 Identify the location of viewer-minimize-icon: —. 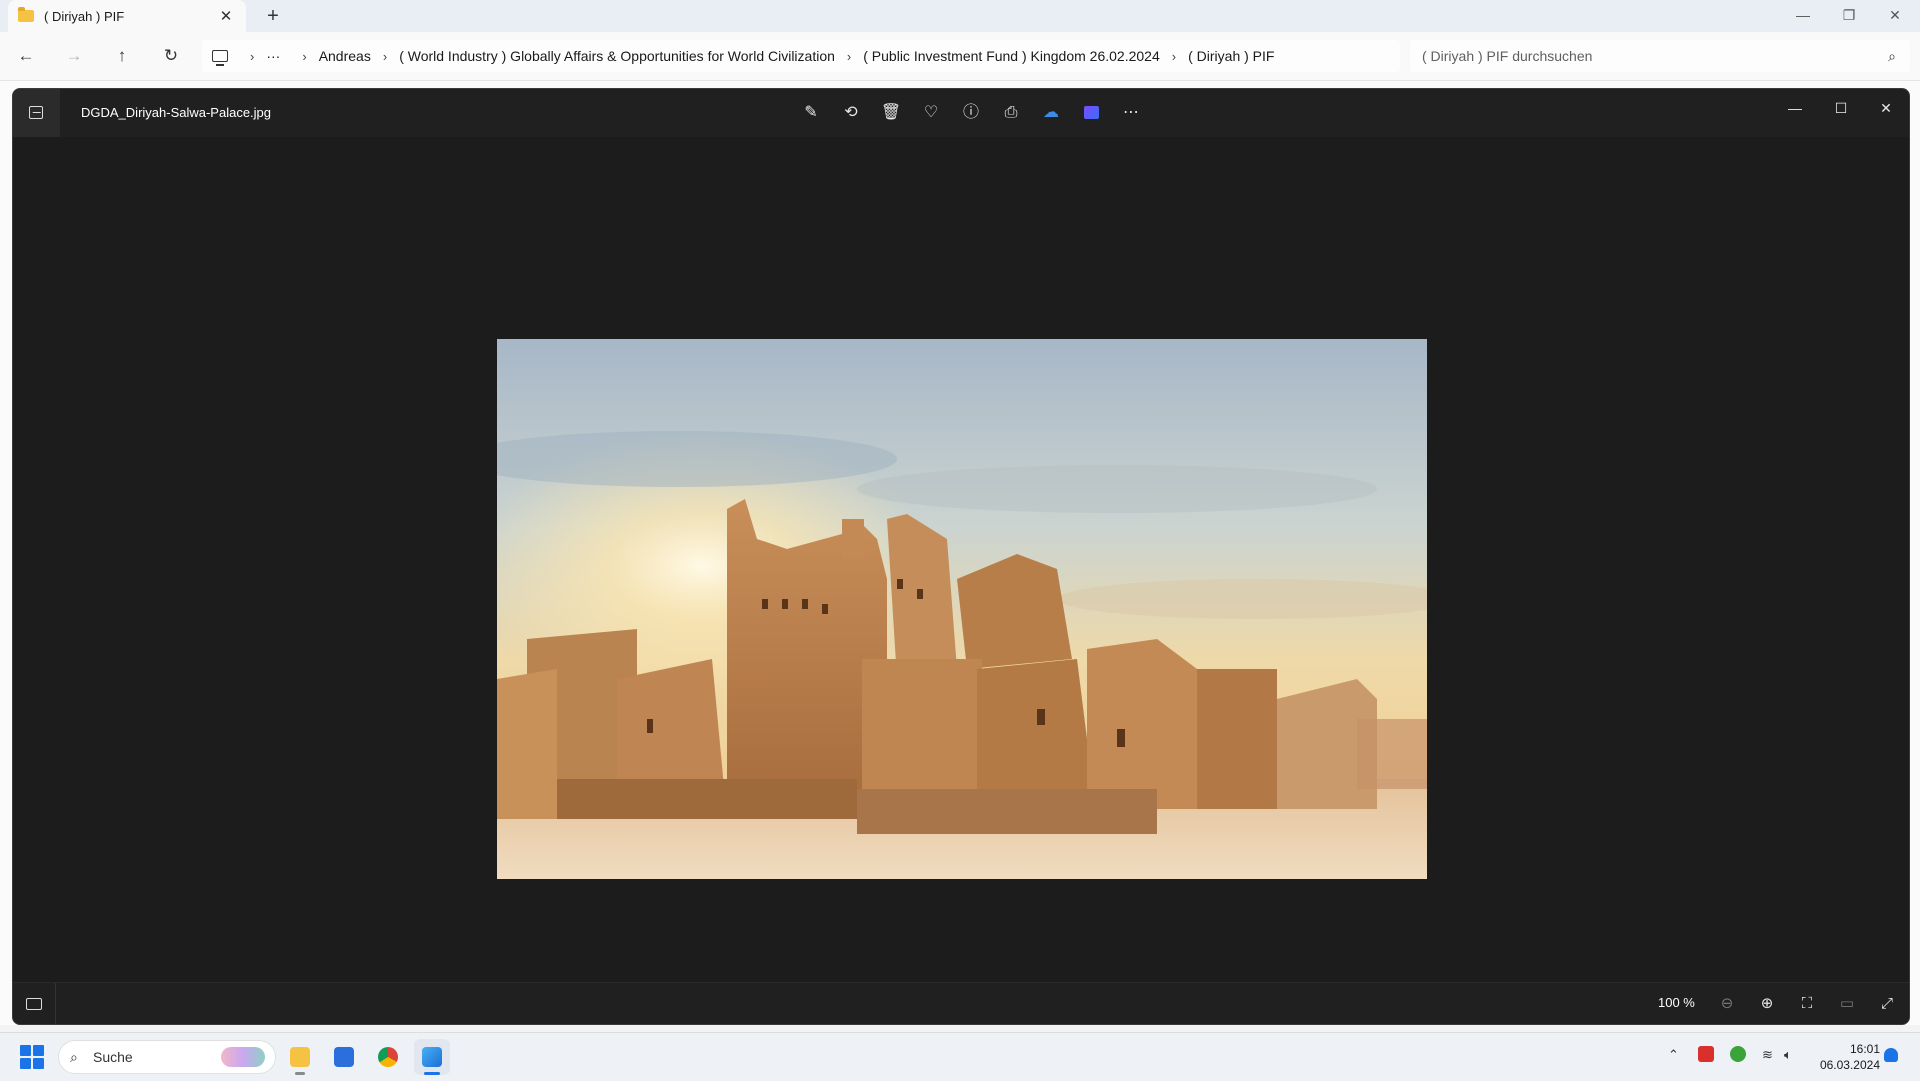
(1795, 108).